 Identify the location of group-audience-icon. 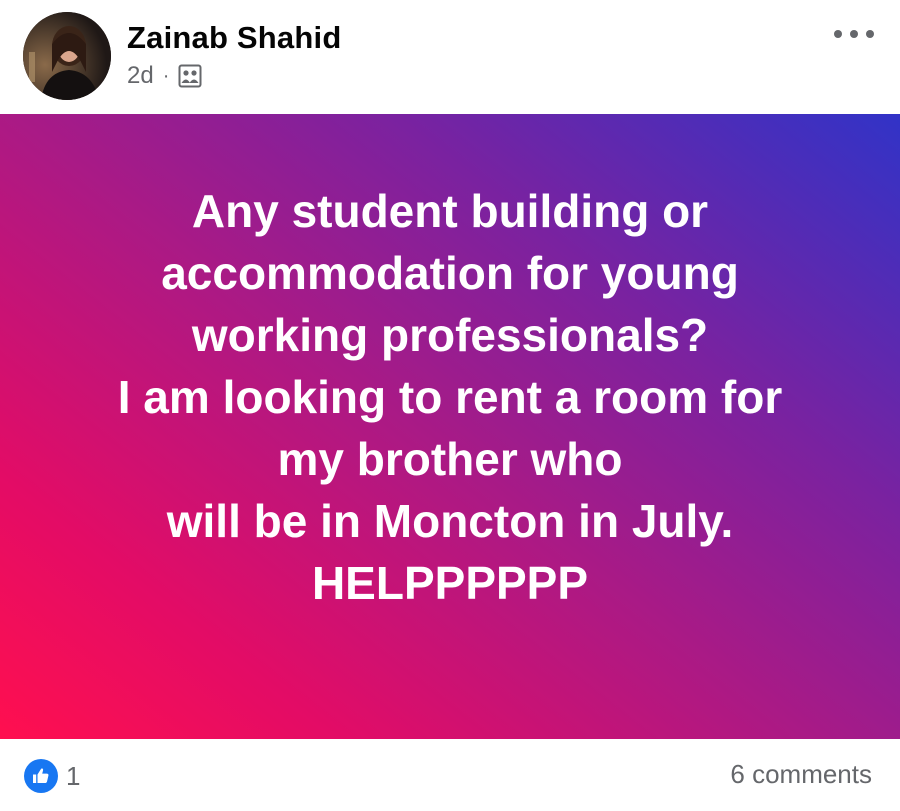
(190, 76).